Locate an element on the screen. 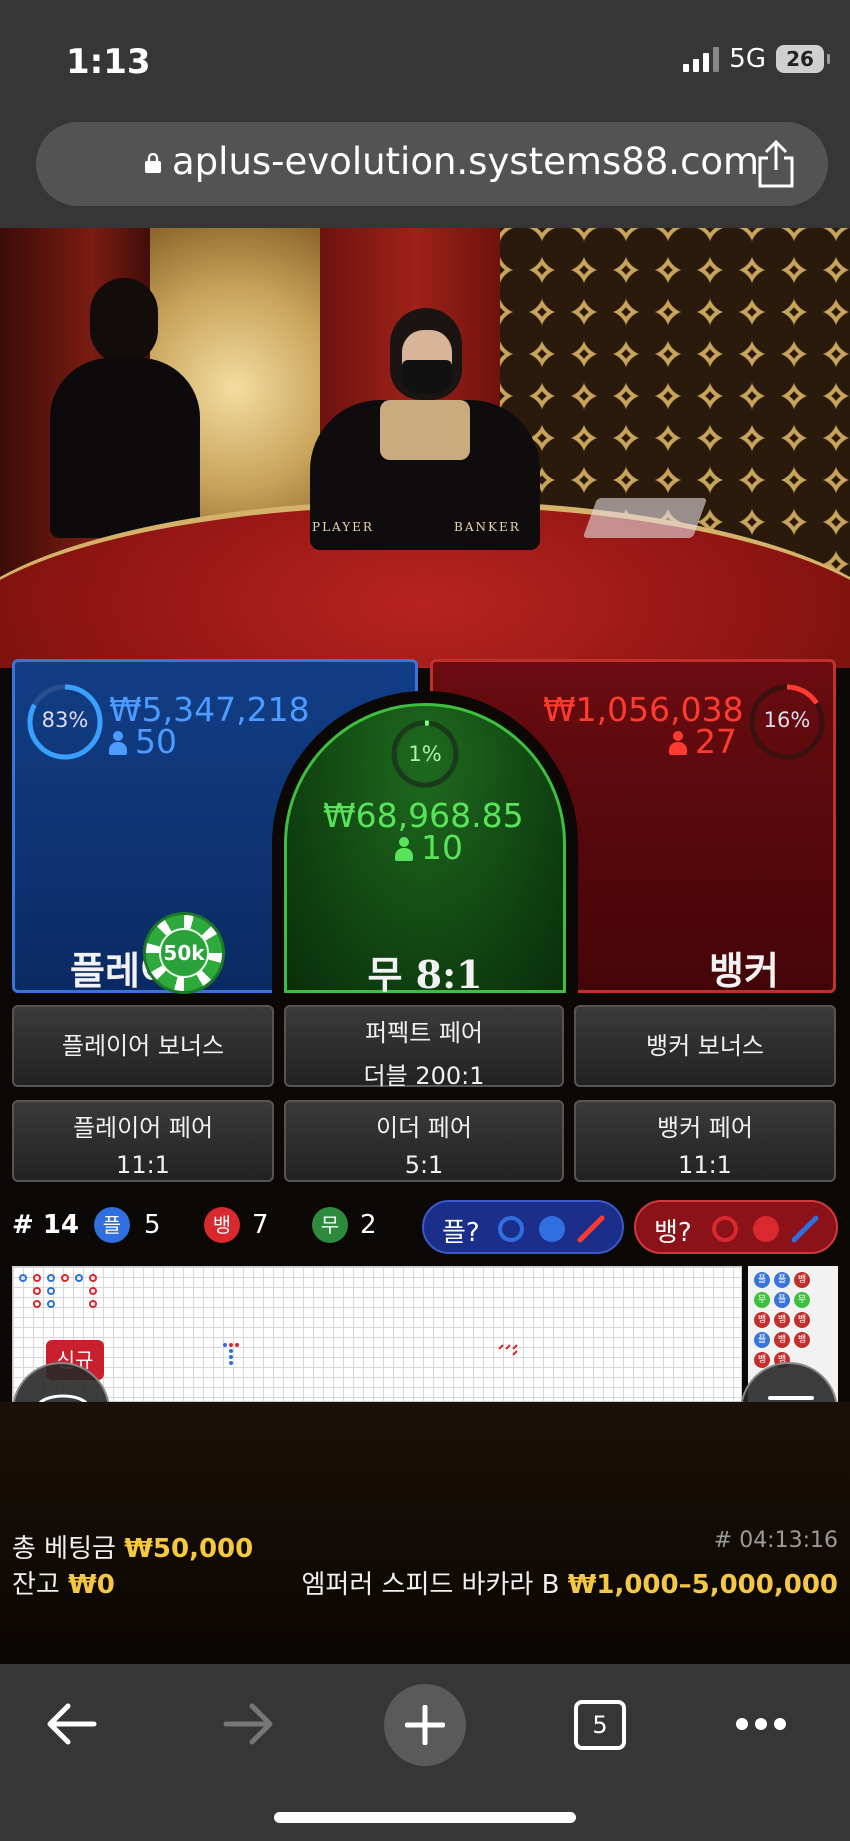 This screenshot has width=850, height=1841. status-indicators: 5G 26 is located at coordinates (756, 59).